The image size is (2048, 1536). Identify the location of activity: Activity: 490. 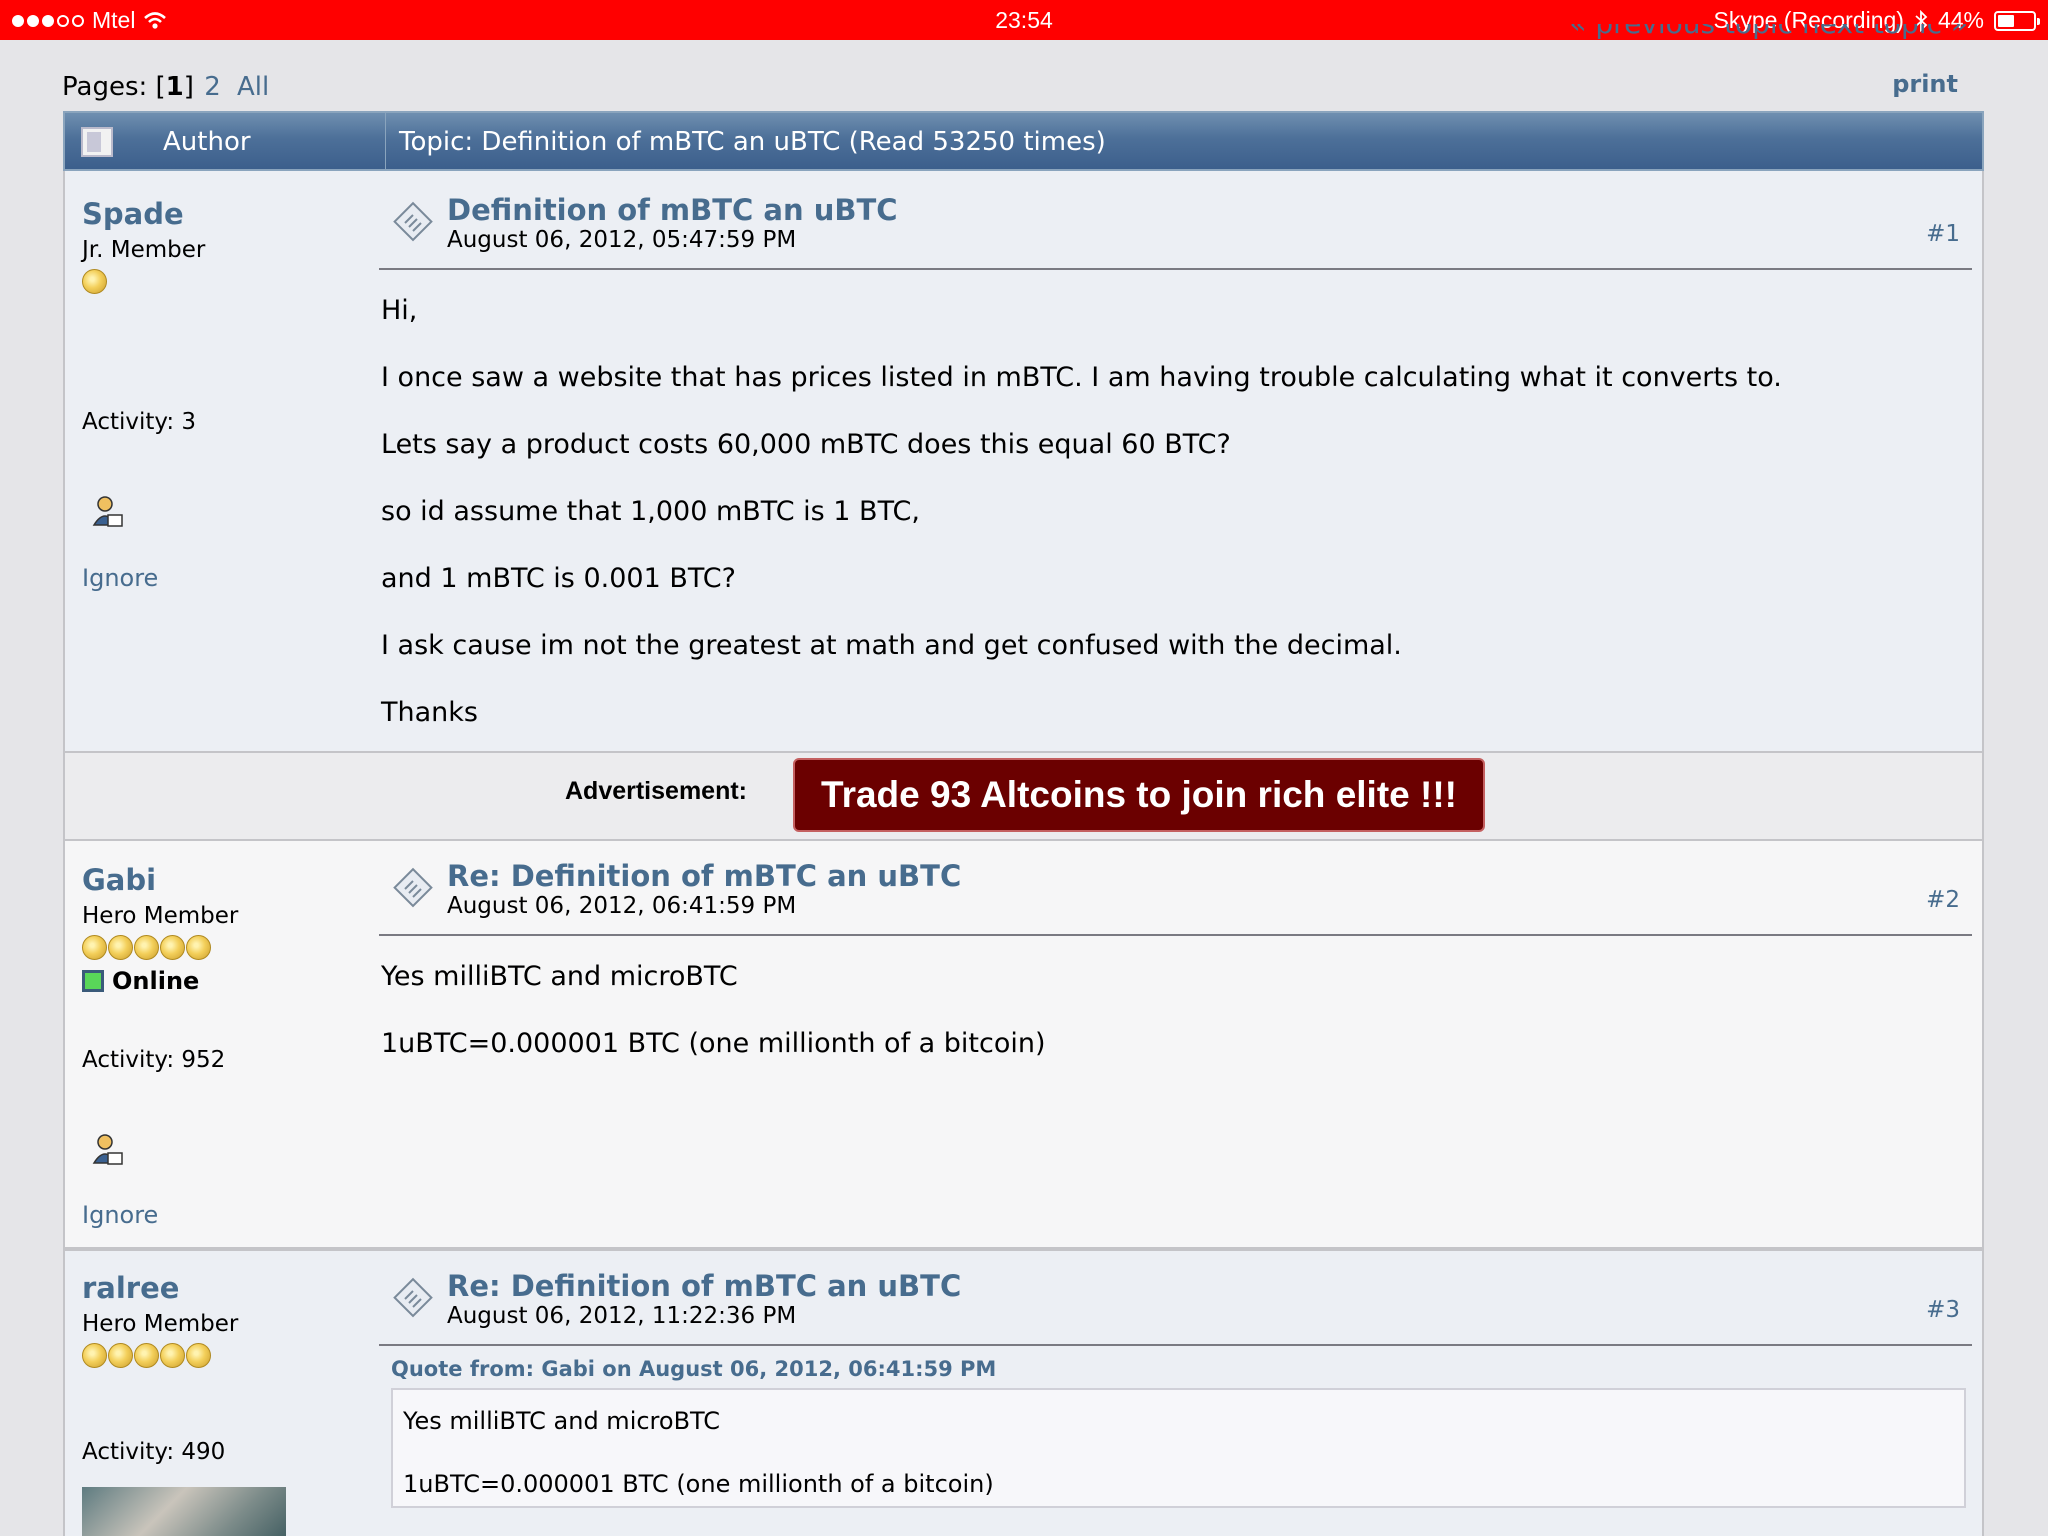
(154, 1452).